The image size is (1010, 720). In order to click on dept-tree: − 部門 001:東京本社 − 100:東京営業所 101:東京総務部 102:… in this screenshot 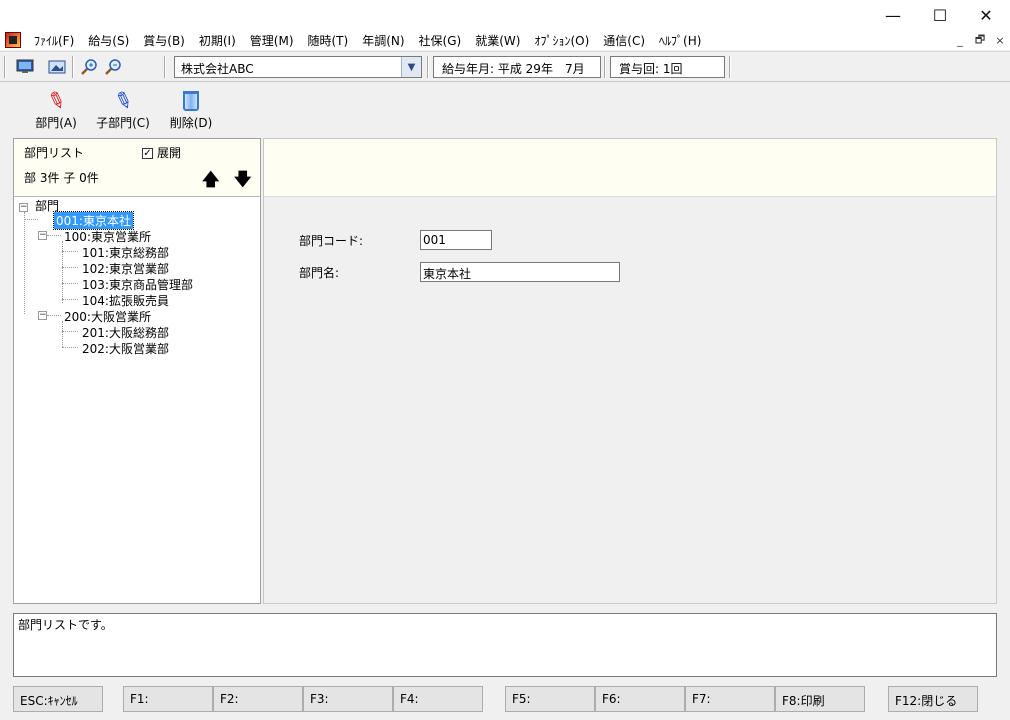, I will do `click(137, 400)`.